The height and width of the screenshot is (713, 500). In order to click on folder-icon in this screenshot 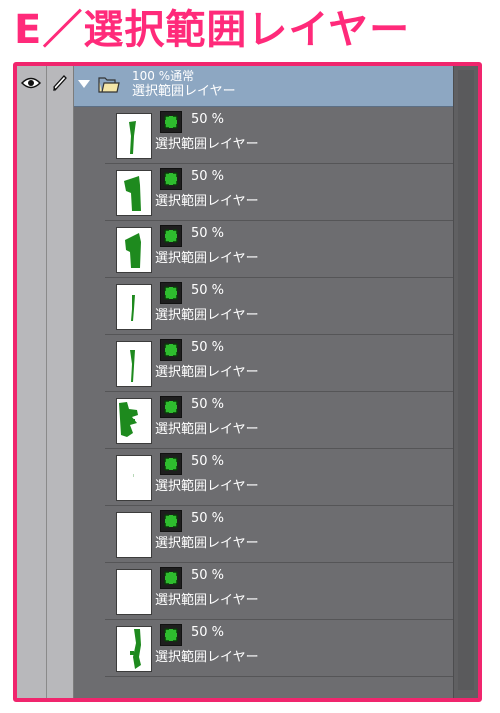, I will do `click(109, 85)`.